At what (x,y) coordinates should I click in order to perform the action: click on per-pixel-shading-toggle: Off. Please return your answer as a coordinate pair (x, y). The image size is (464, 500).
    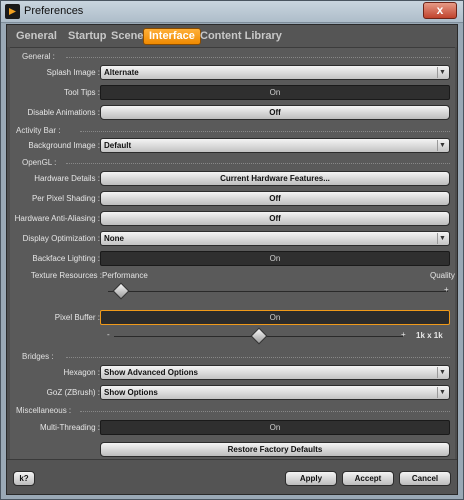
    Looking at the image, I should click on (275, 198).